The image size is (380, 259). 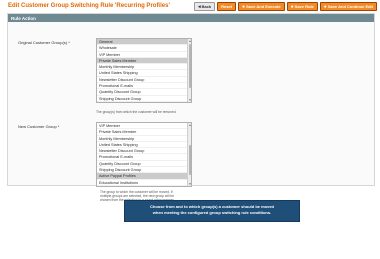 I want to click on save-rule-button: ● Save Rule, so click(x=302, y=6).